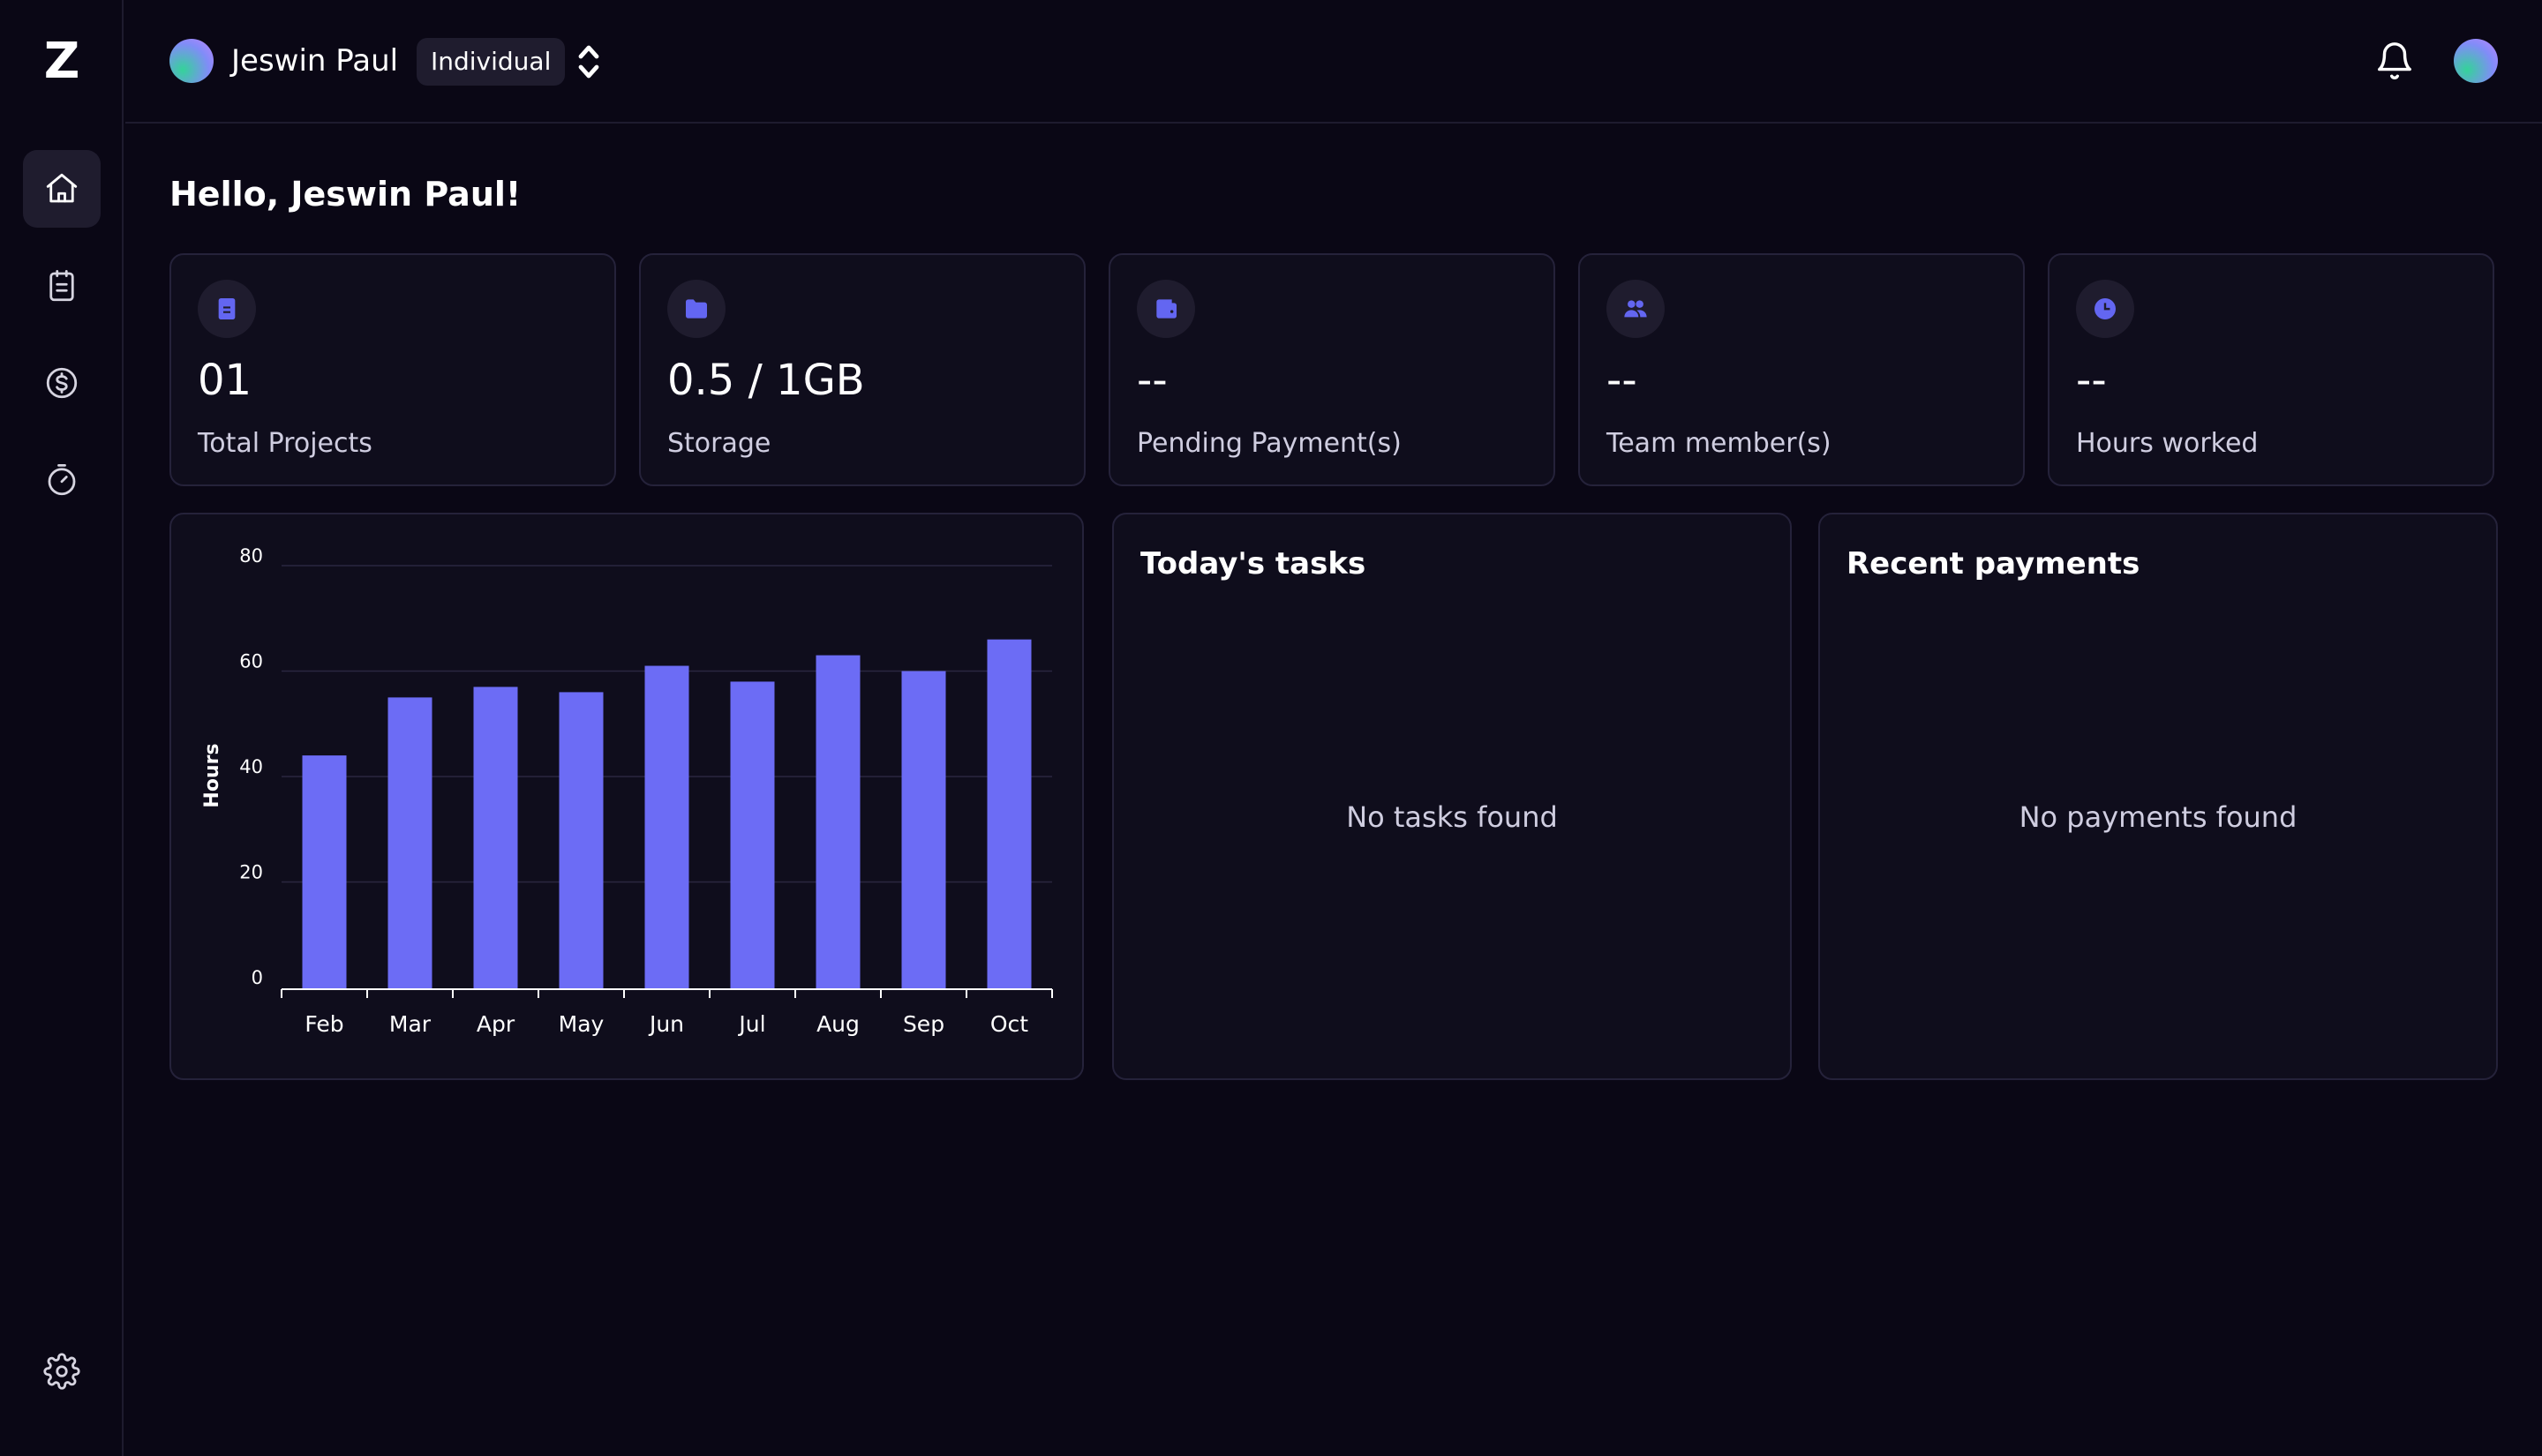 This screenshot has height=1456, width=2542. I want to click on account-switch-button, so click(588, 61).